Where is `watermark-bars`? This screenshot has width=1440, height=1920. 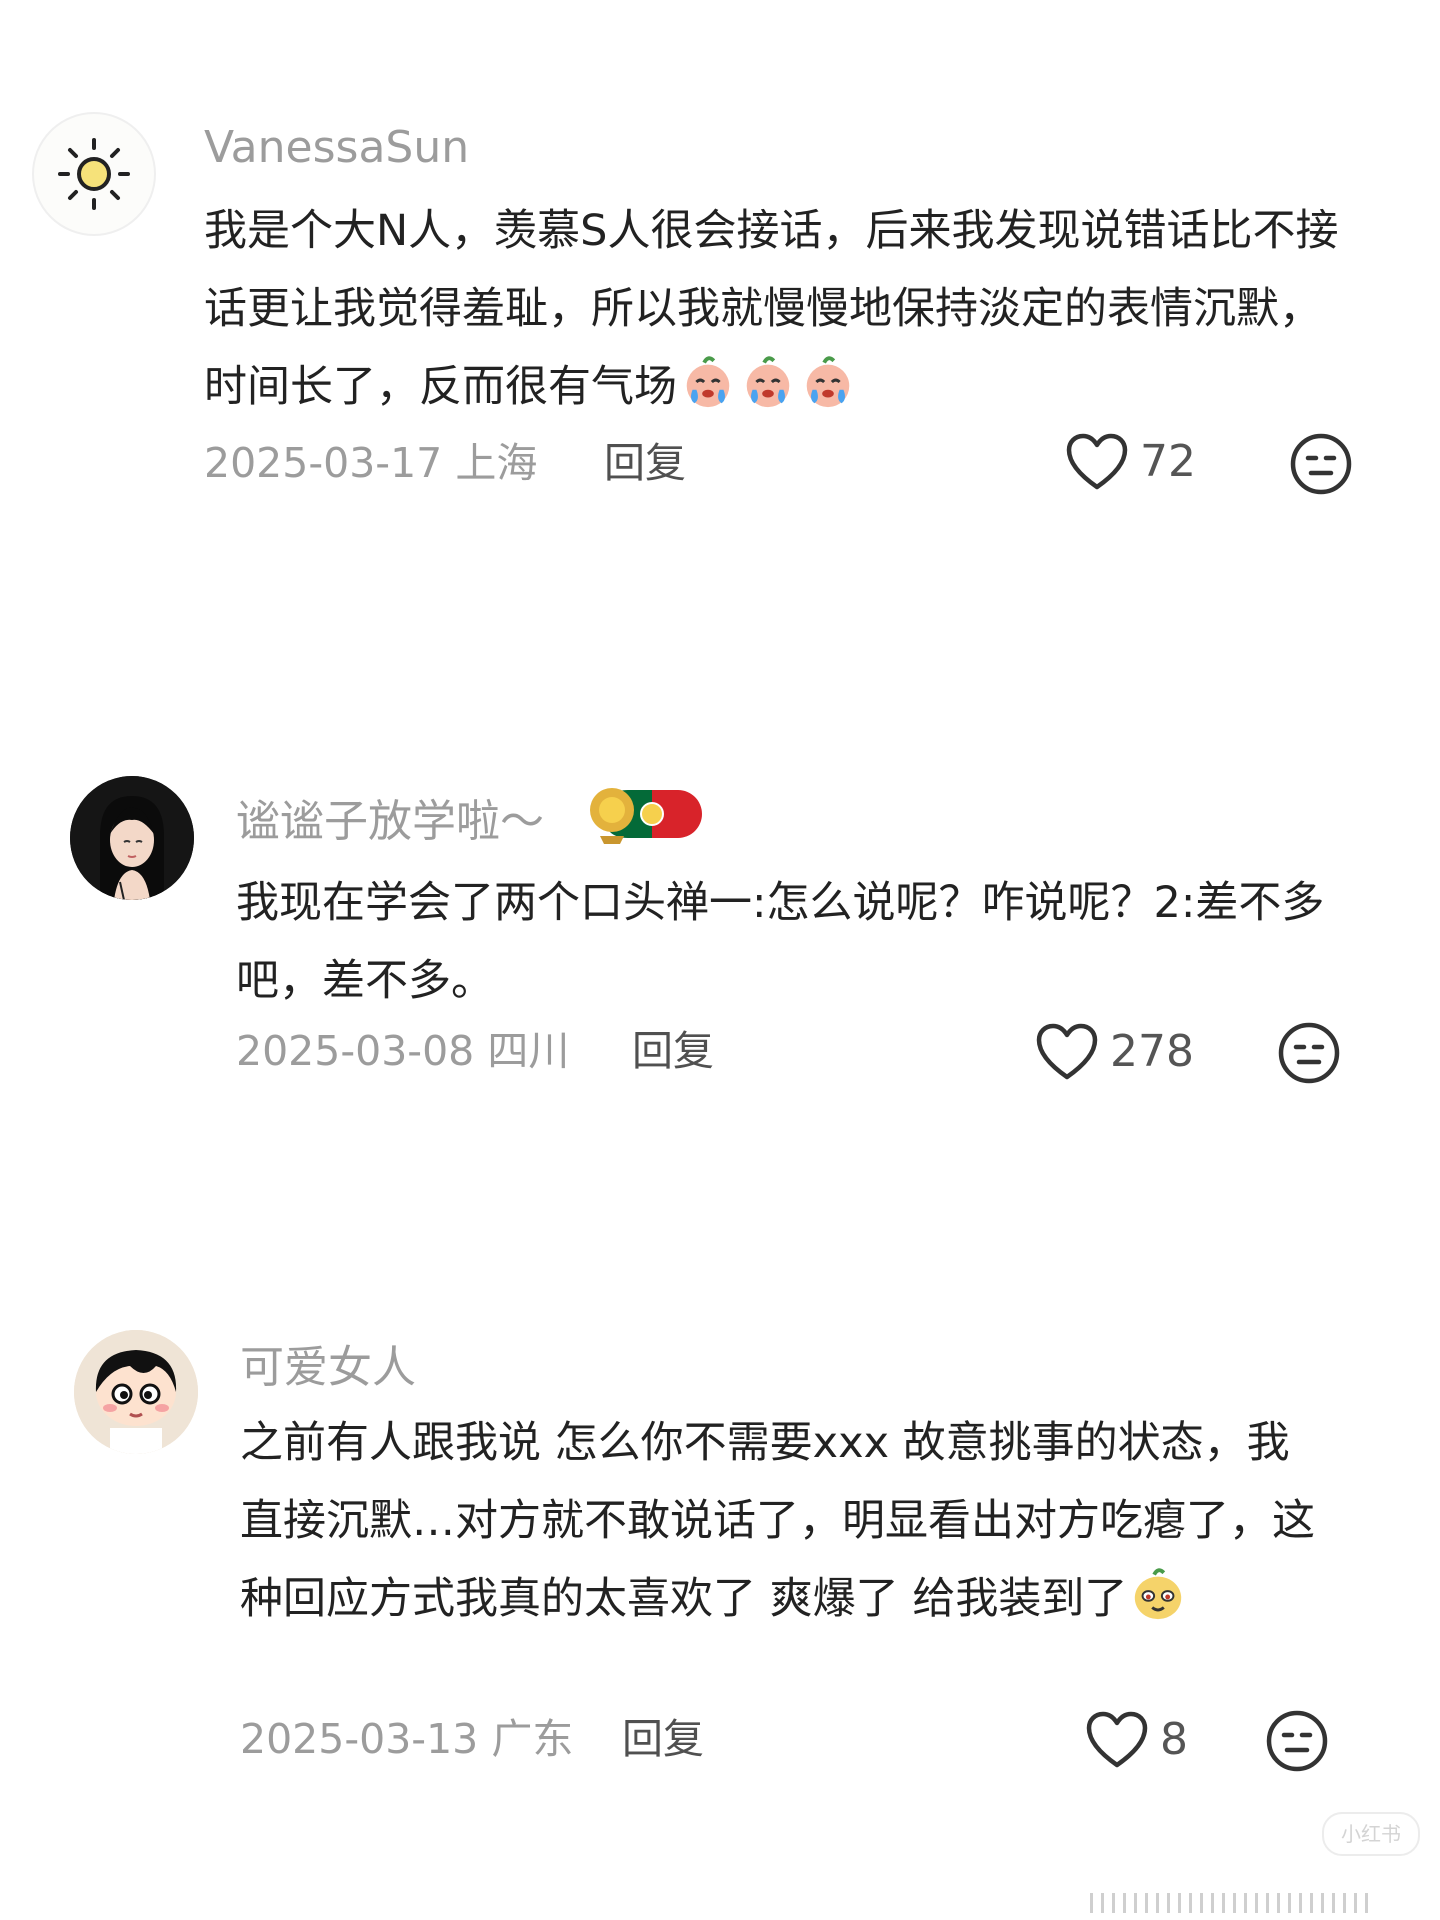
watermark-bars is located at coordinates (1229, 1903).